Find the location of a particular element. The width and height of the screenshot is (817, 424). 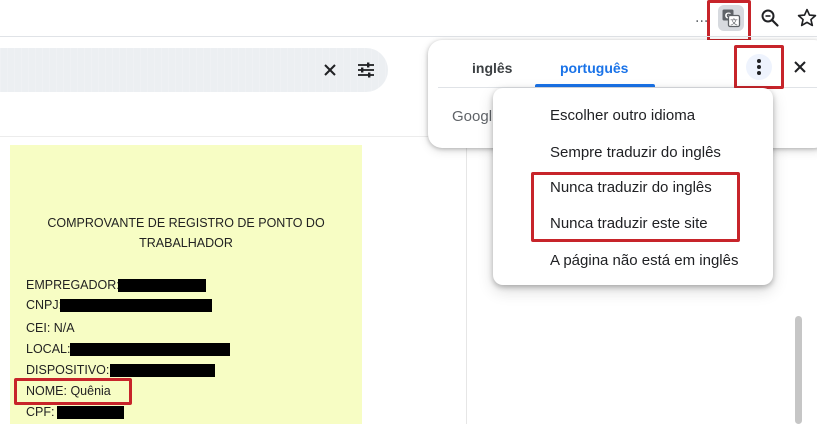

translate-icon: G 文 is located at coordinates (731, 18).